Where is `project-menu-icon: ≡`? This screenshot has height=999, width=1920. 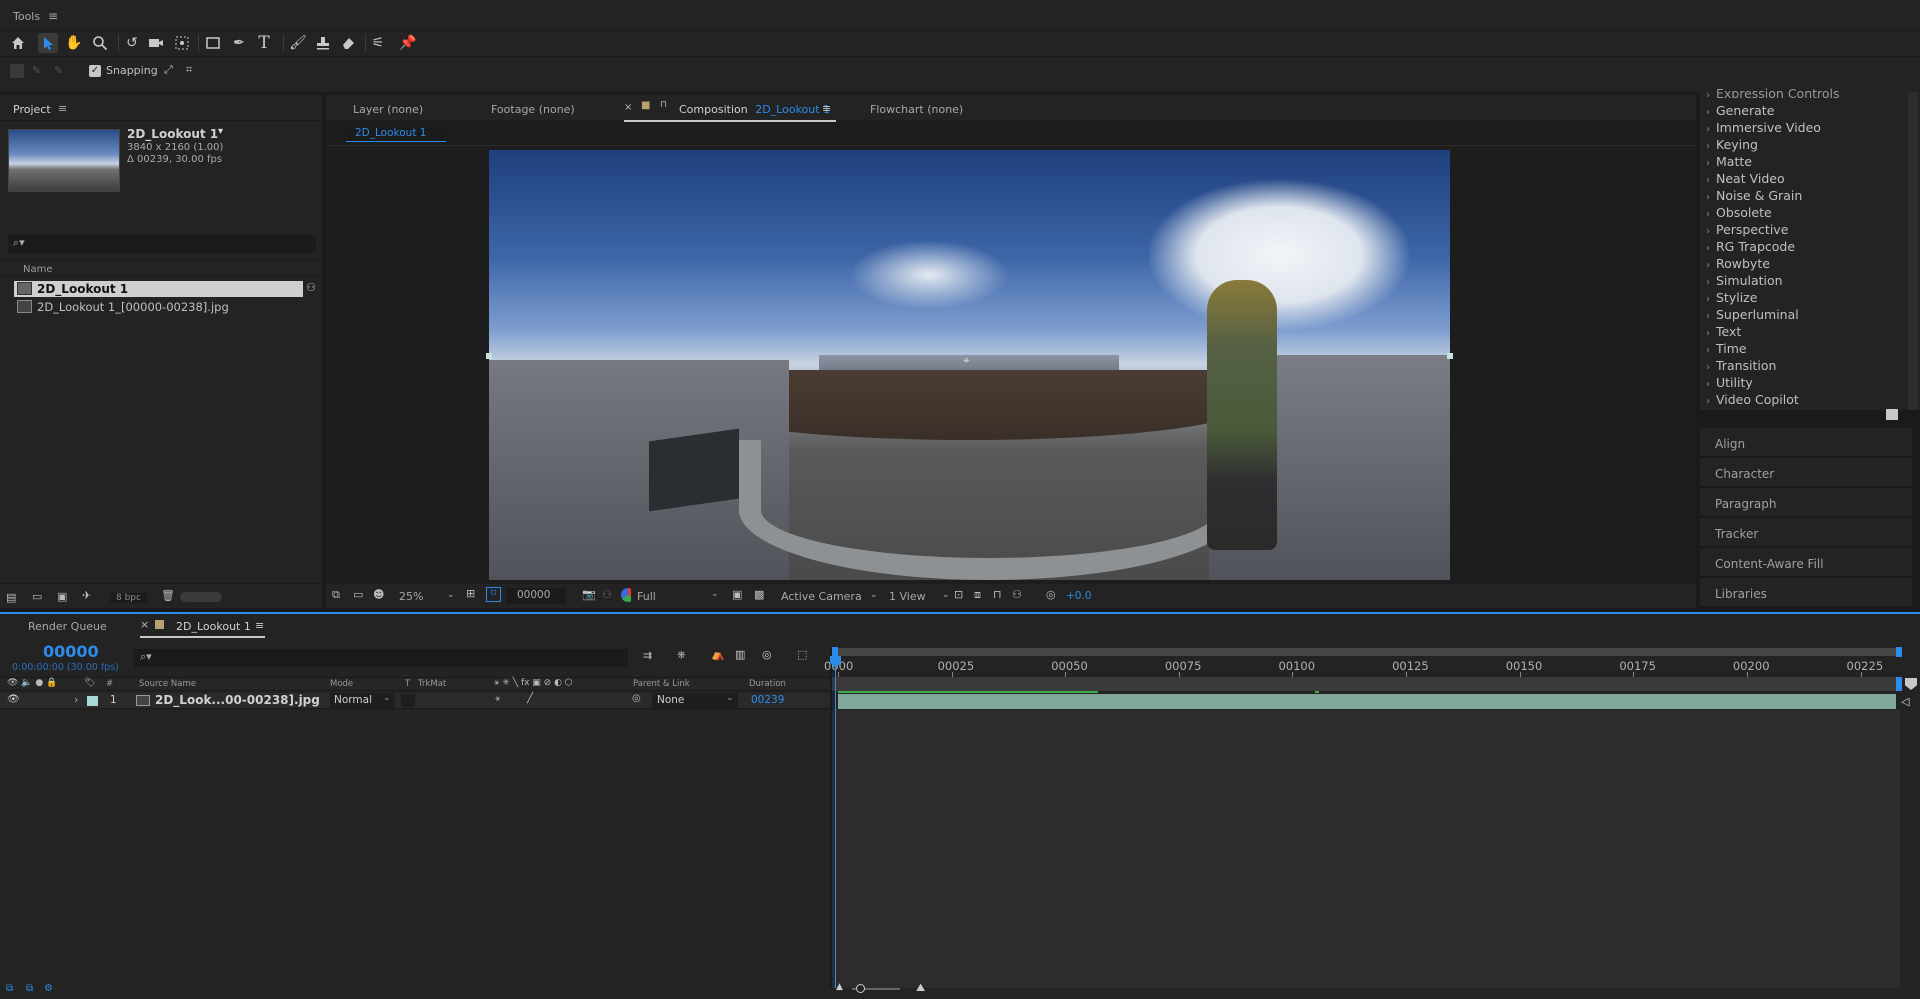
project-menu-icon: ≡ is located at coordinates (62, 108).